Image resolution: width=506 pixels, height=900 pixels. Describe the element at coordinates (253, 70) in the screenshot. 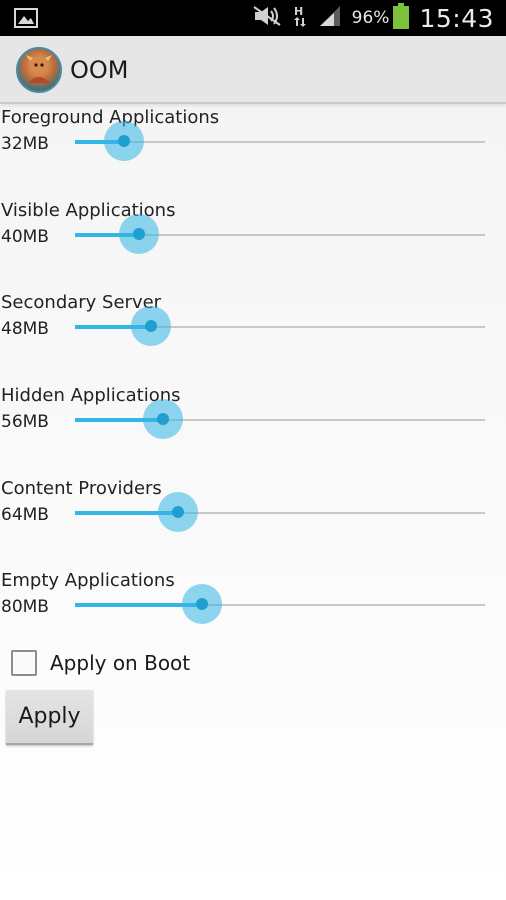

I see `action-bar: OOM` at that location.